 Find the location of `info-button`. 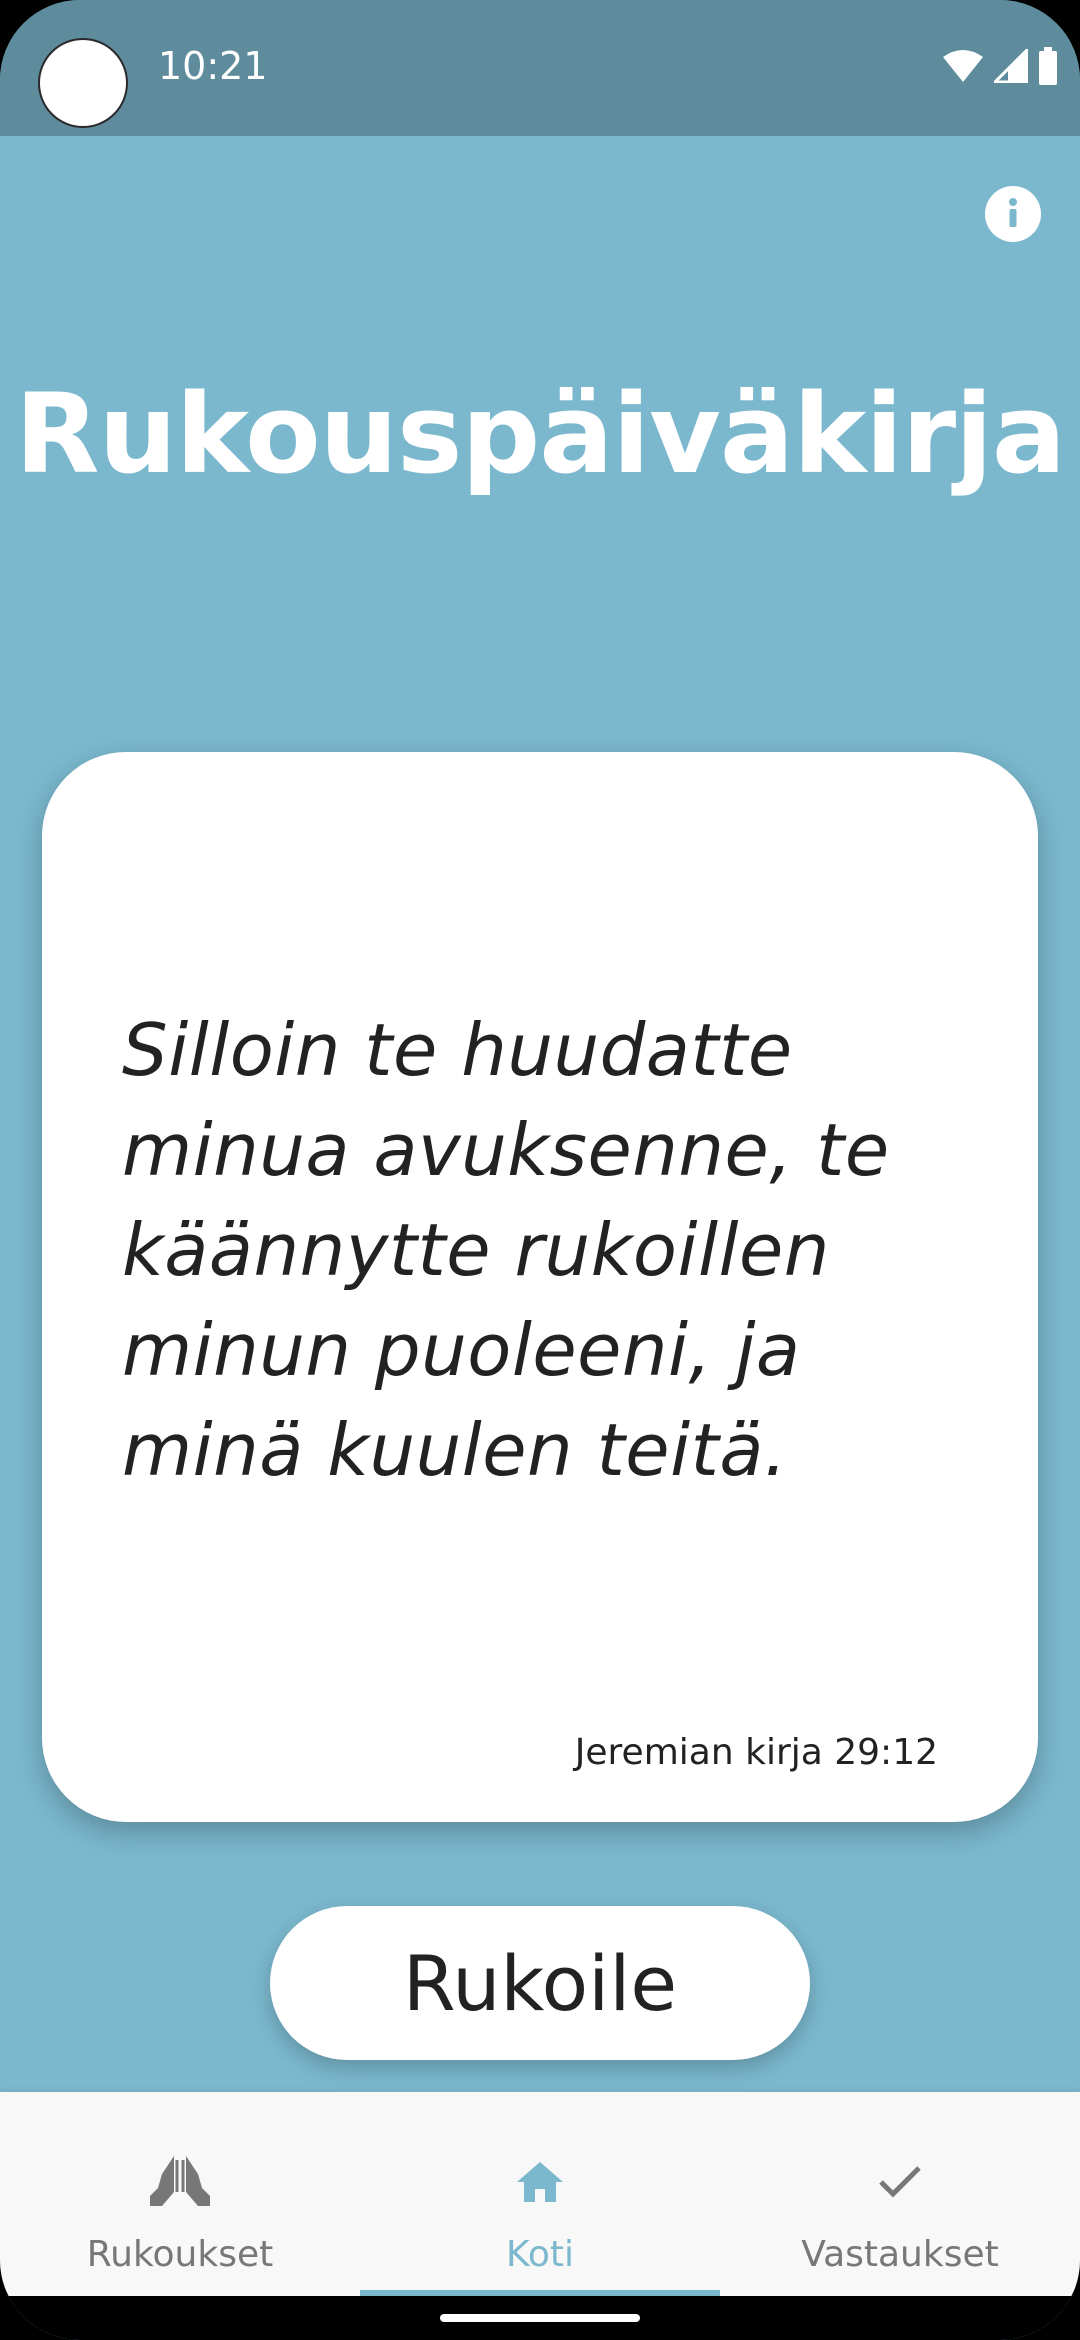

info-button is located at coordinates (1013, 214).